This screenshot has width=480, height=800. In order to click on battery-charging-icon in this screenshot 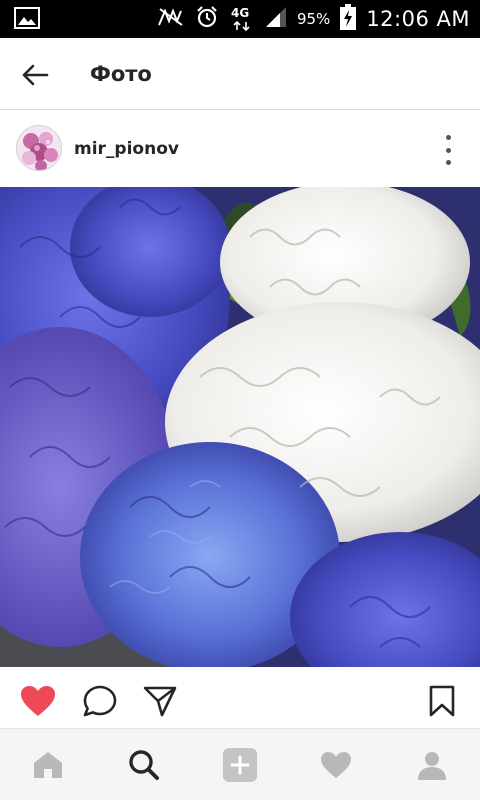, I will do `click(348, 19)`.